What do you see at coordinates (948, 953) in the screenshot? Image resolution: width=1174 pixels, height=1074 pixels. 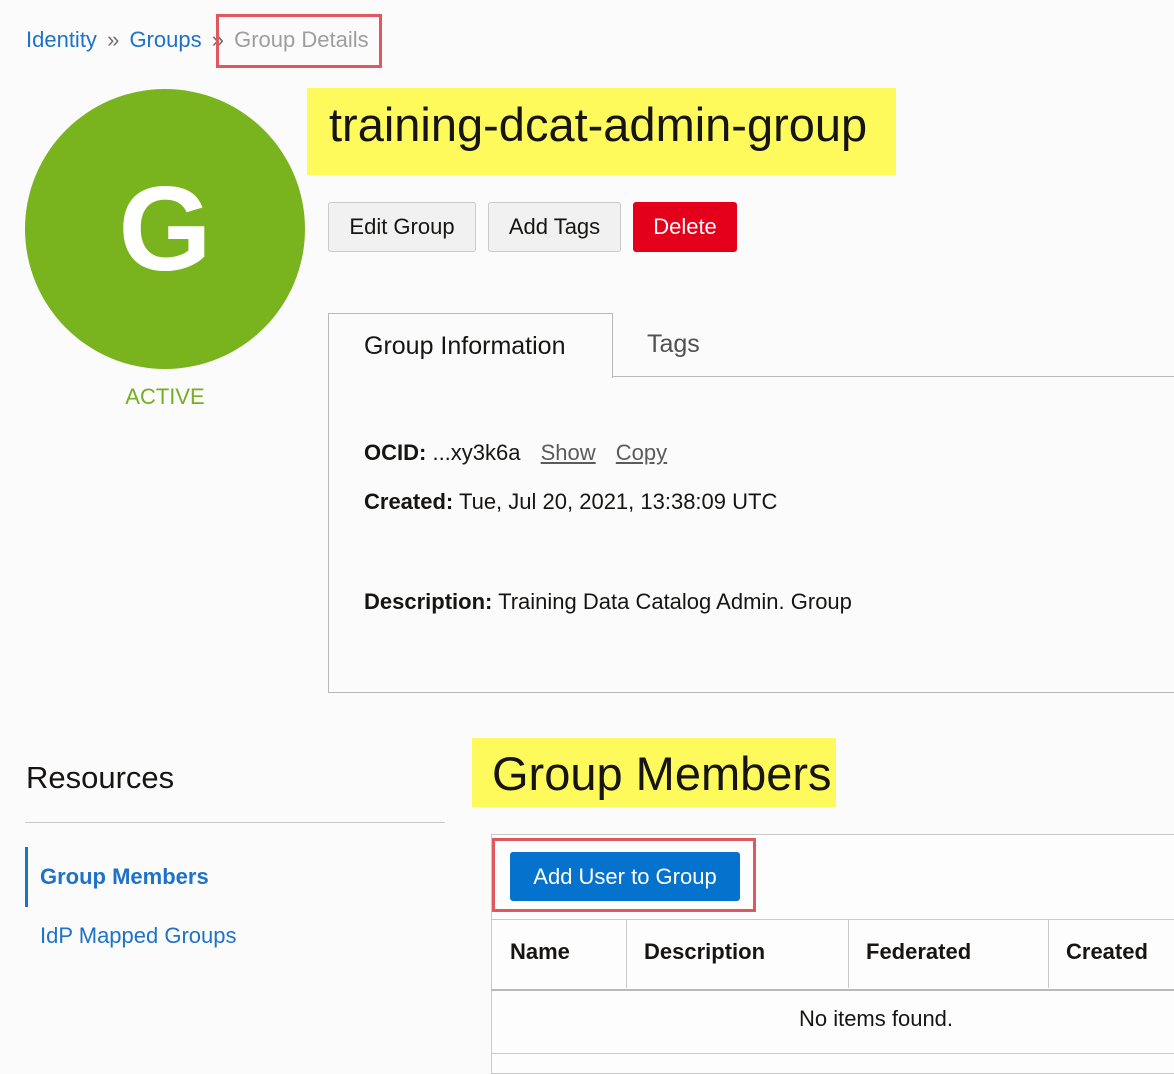 I see `column-header-federated: Federated` at bounding box center [948, 953].